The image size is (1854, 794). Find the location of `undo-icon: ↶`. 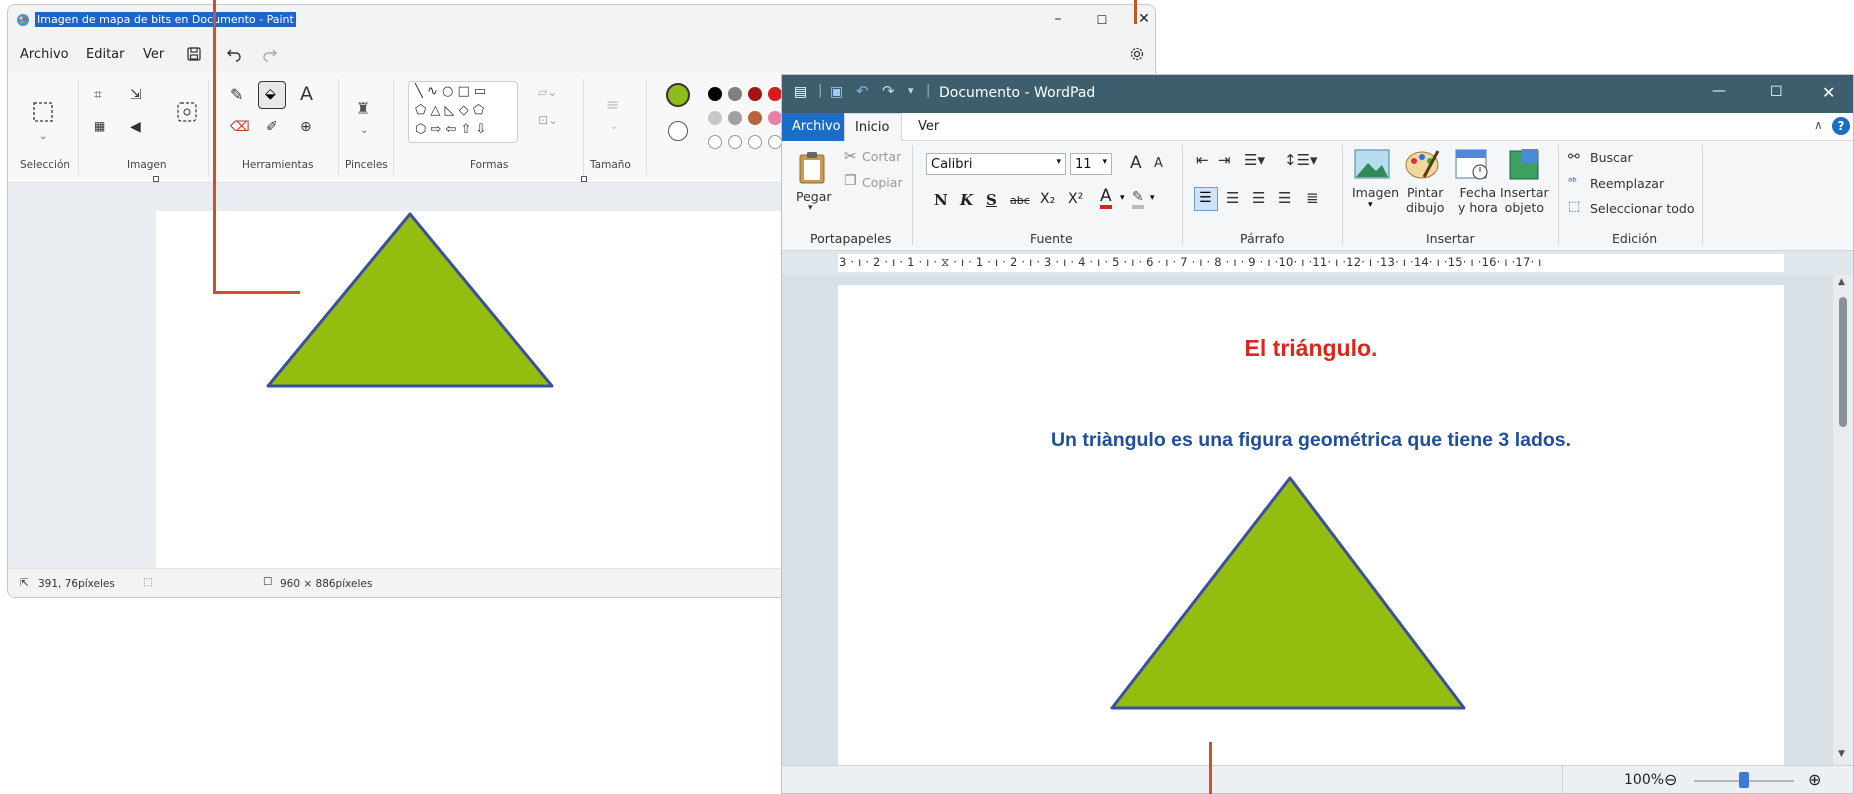

undo-icon: ↶ is located at coordinates (862, 91).